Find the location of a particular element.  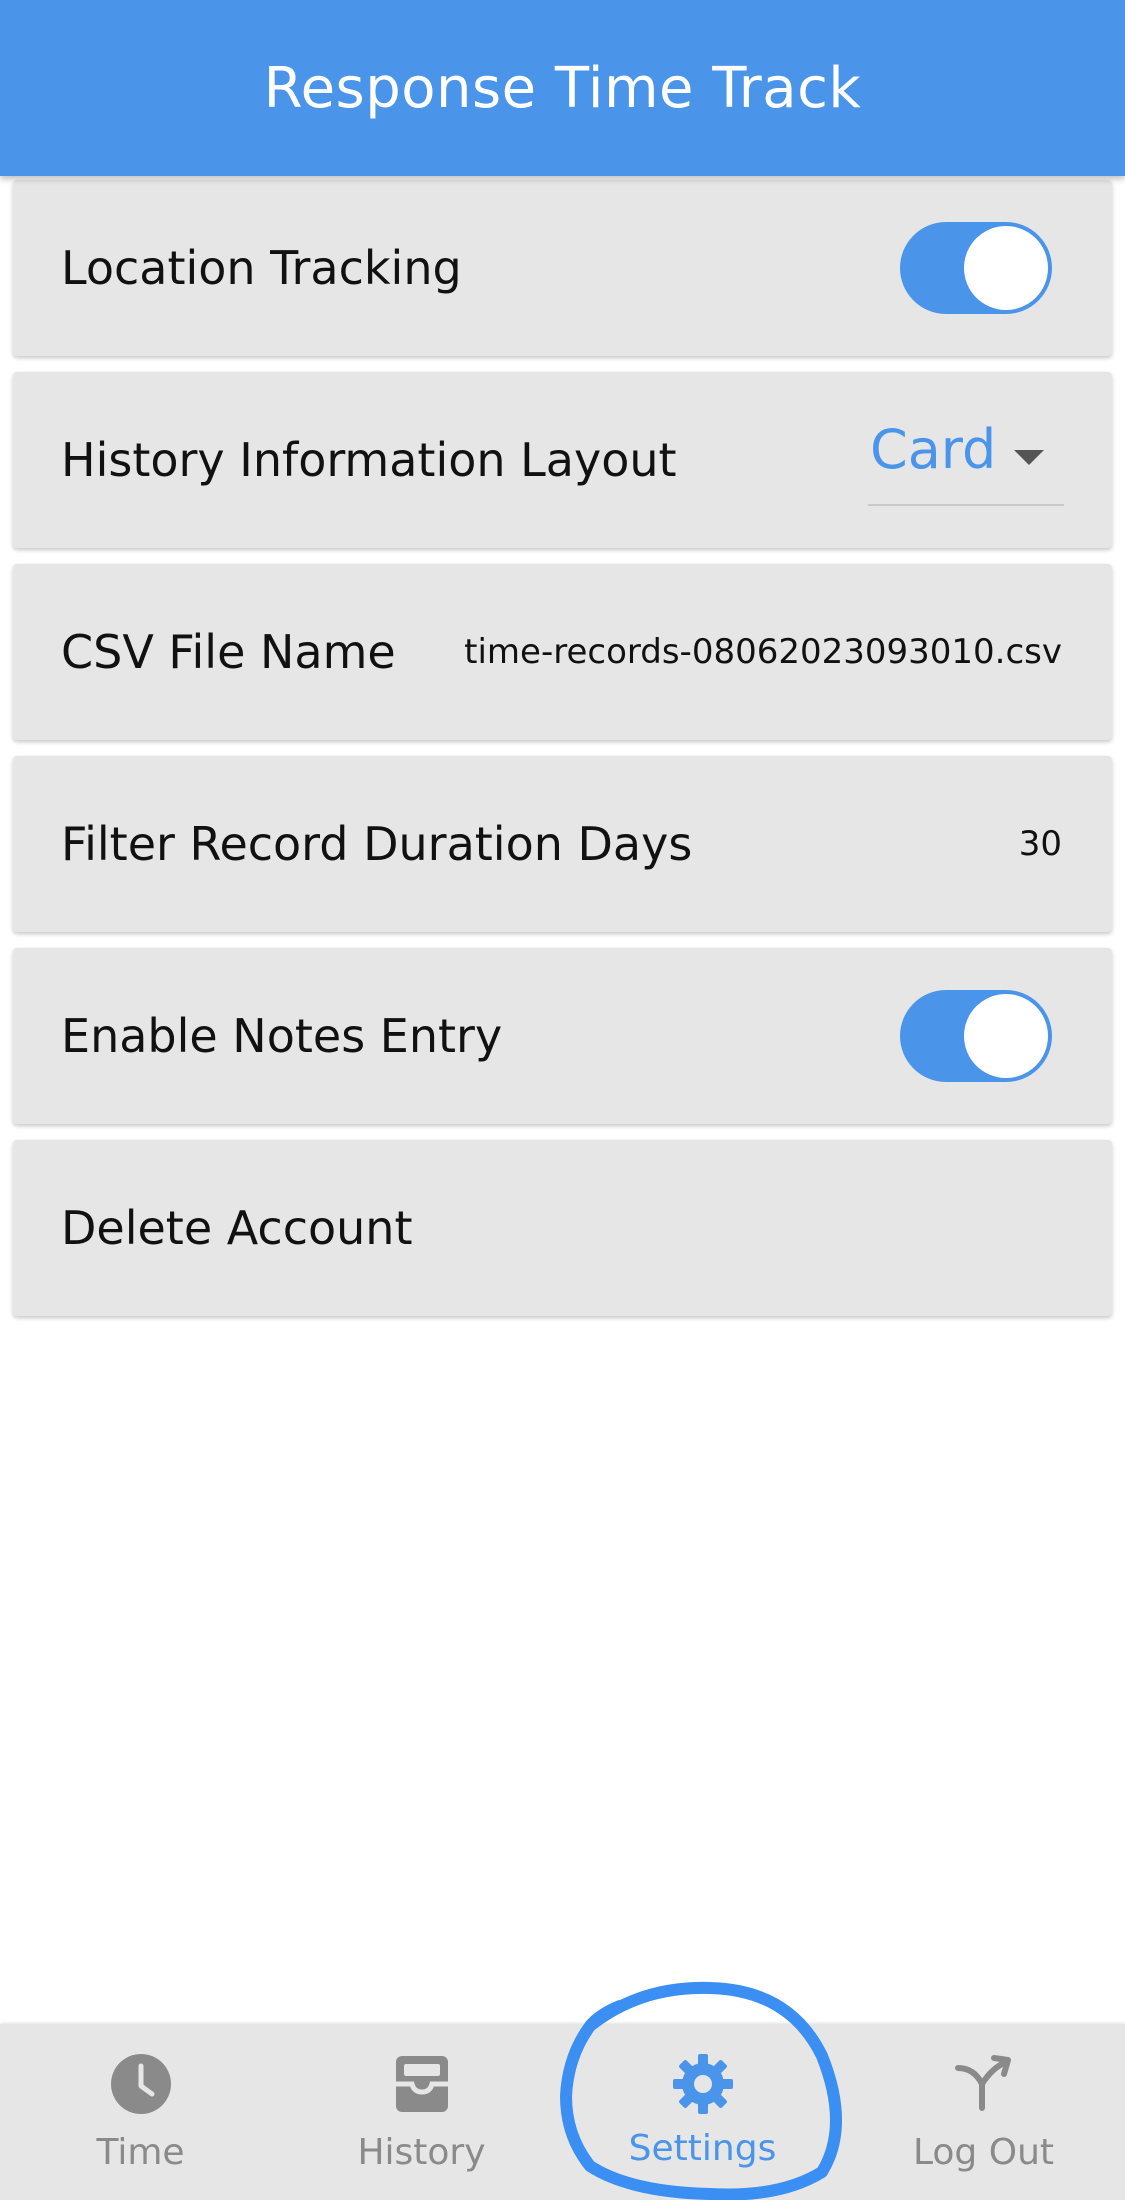

gear-icon is located at coordinates (702, 2084).